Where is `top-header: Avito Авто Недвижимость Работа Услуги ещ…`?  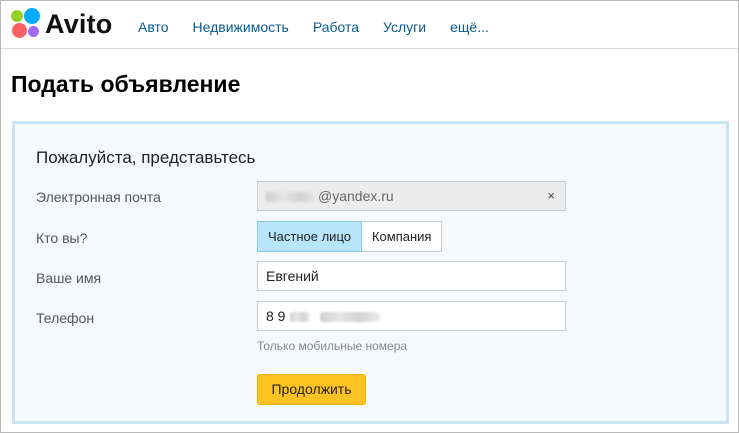 top-header: Avito Авто Недвижимость Работа Услуги ещ… is located at coordinates (369, 25).